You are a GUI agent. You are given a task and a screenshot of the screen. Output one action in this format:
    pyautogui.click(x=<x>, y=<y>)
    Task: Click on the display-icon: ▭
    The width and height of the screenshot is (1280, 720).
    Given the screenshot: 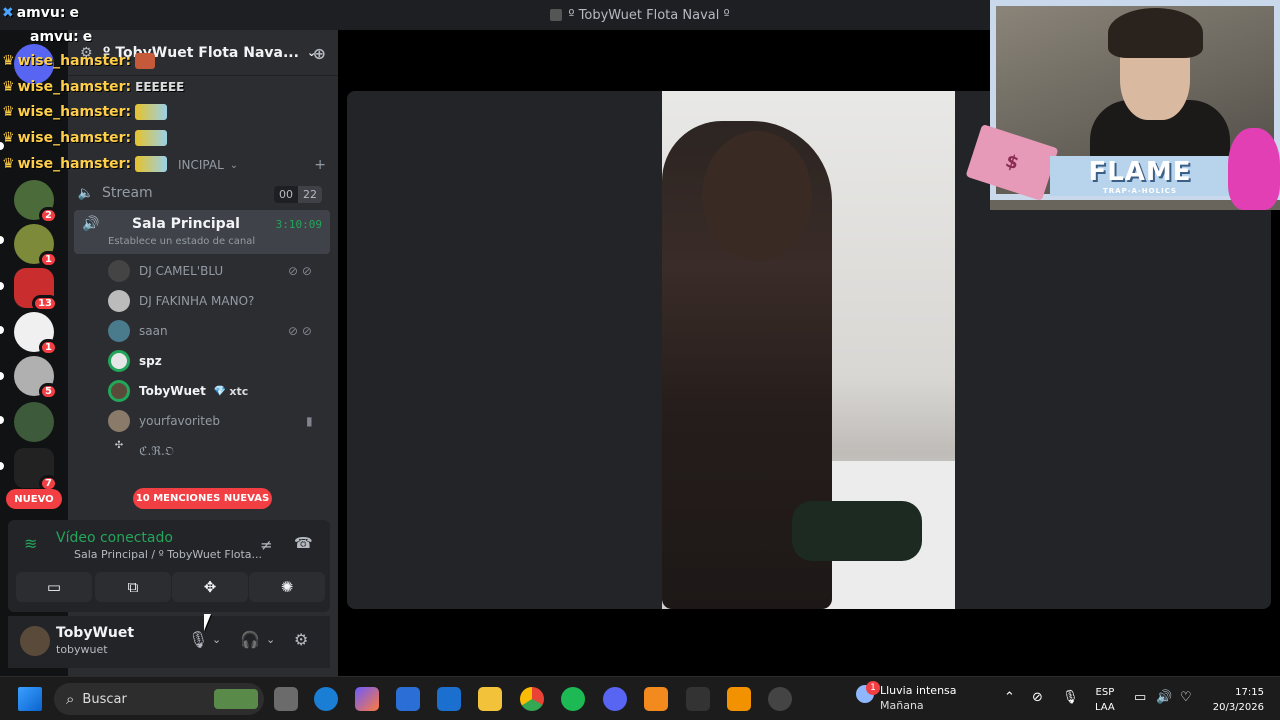 What is the action you would take?
    pyautogui.click(x=1140, y=697)
    